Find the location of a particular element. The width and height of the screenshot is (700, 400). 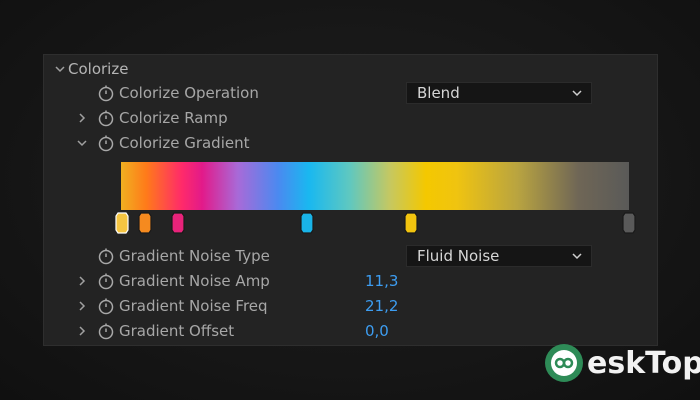

property-colorize-gradient: Colorize Gradient is located at coordinates (350, 143).